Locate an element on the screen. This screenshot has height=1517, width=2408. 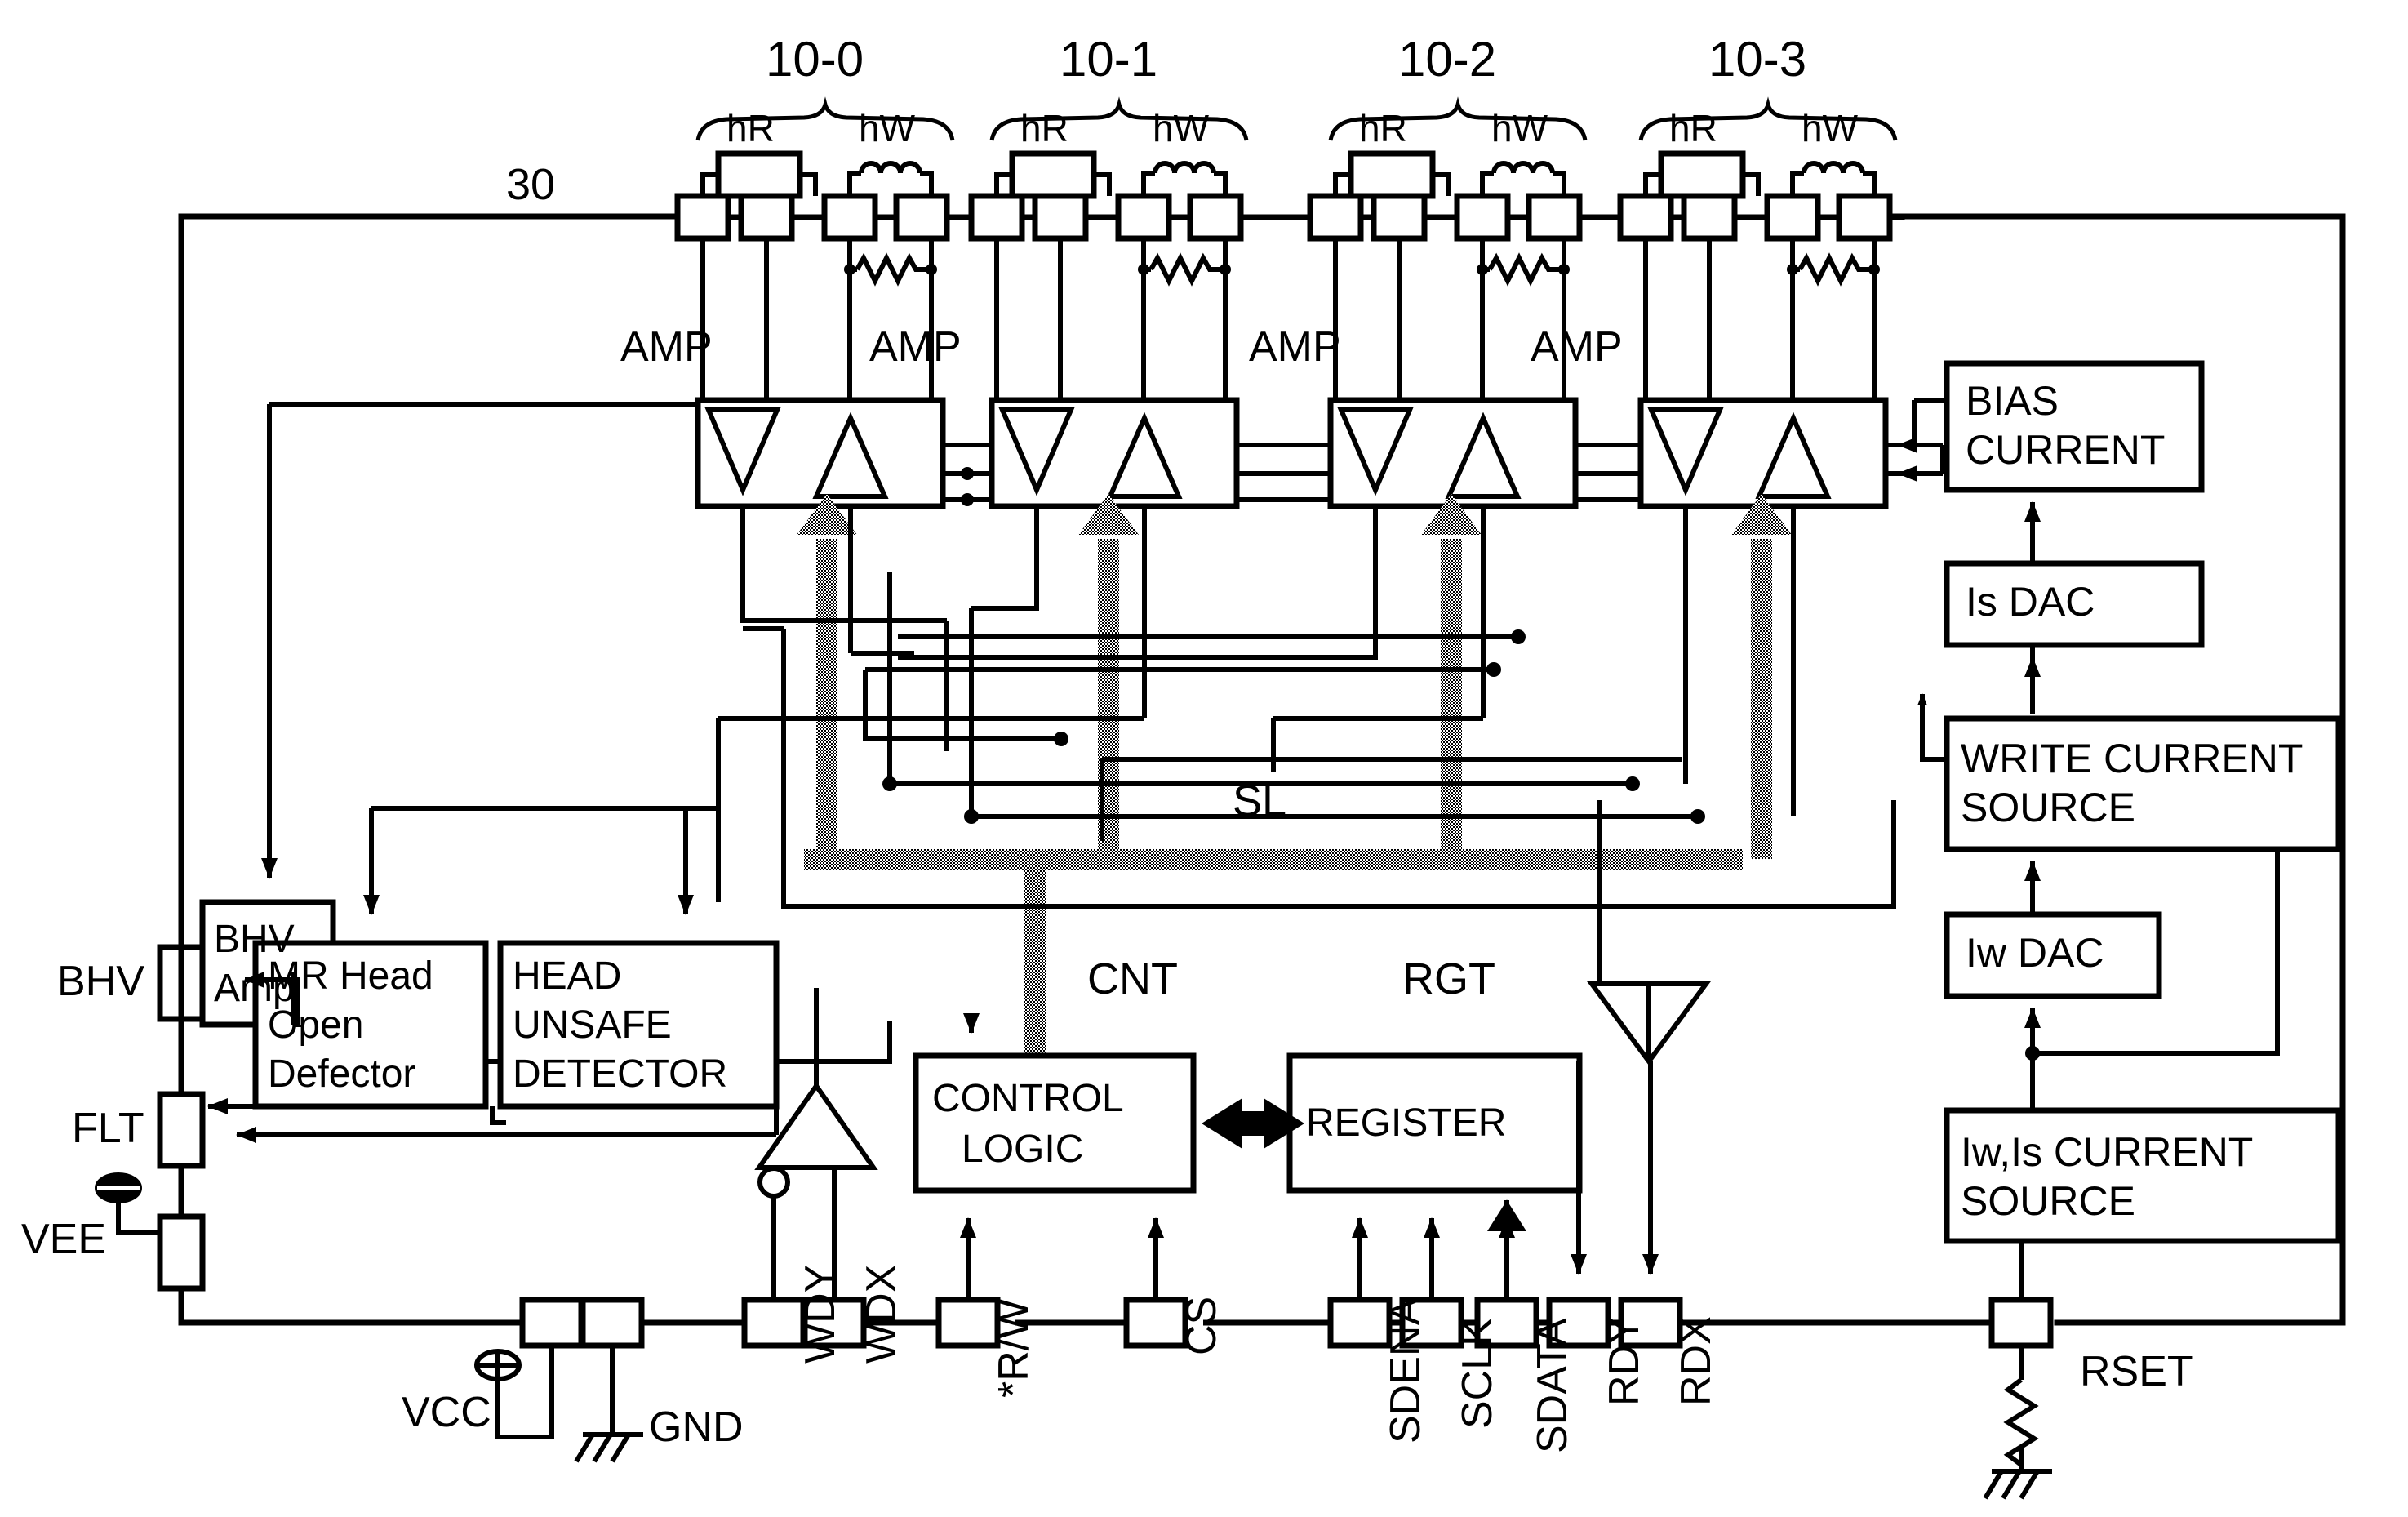
pin-label-vcc: VCC is located at coordinates (446, 1412).